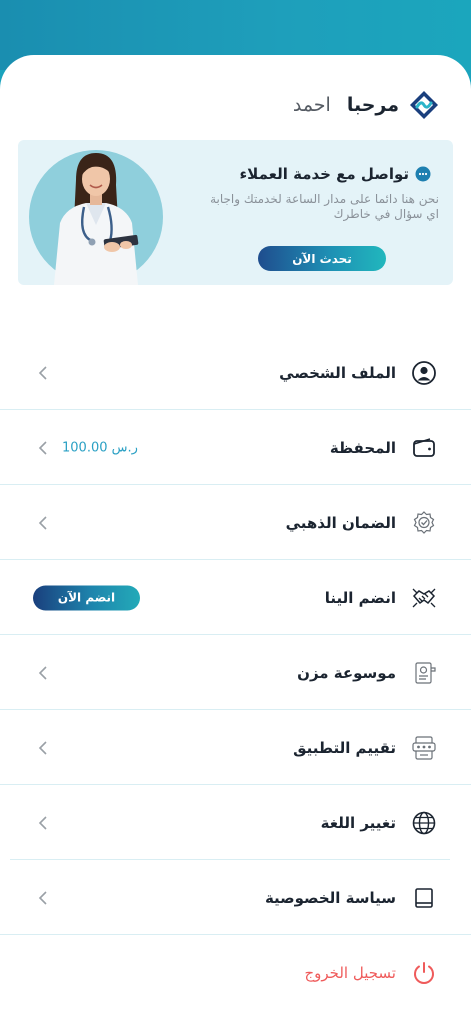 The image size is (471, 1024). Describe the element at coordinates (235, 597) in the screenshot. I see `menu-item-join-us: انضم الينا انضم الآن` at that location.